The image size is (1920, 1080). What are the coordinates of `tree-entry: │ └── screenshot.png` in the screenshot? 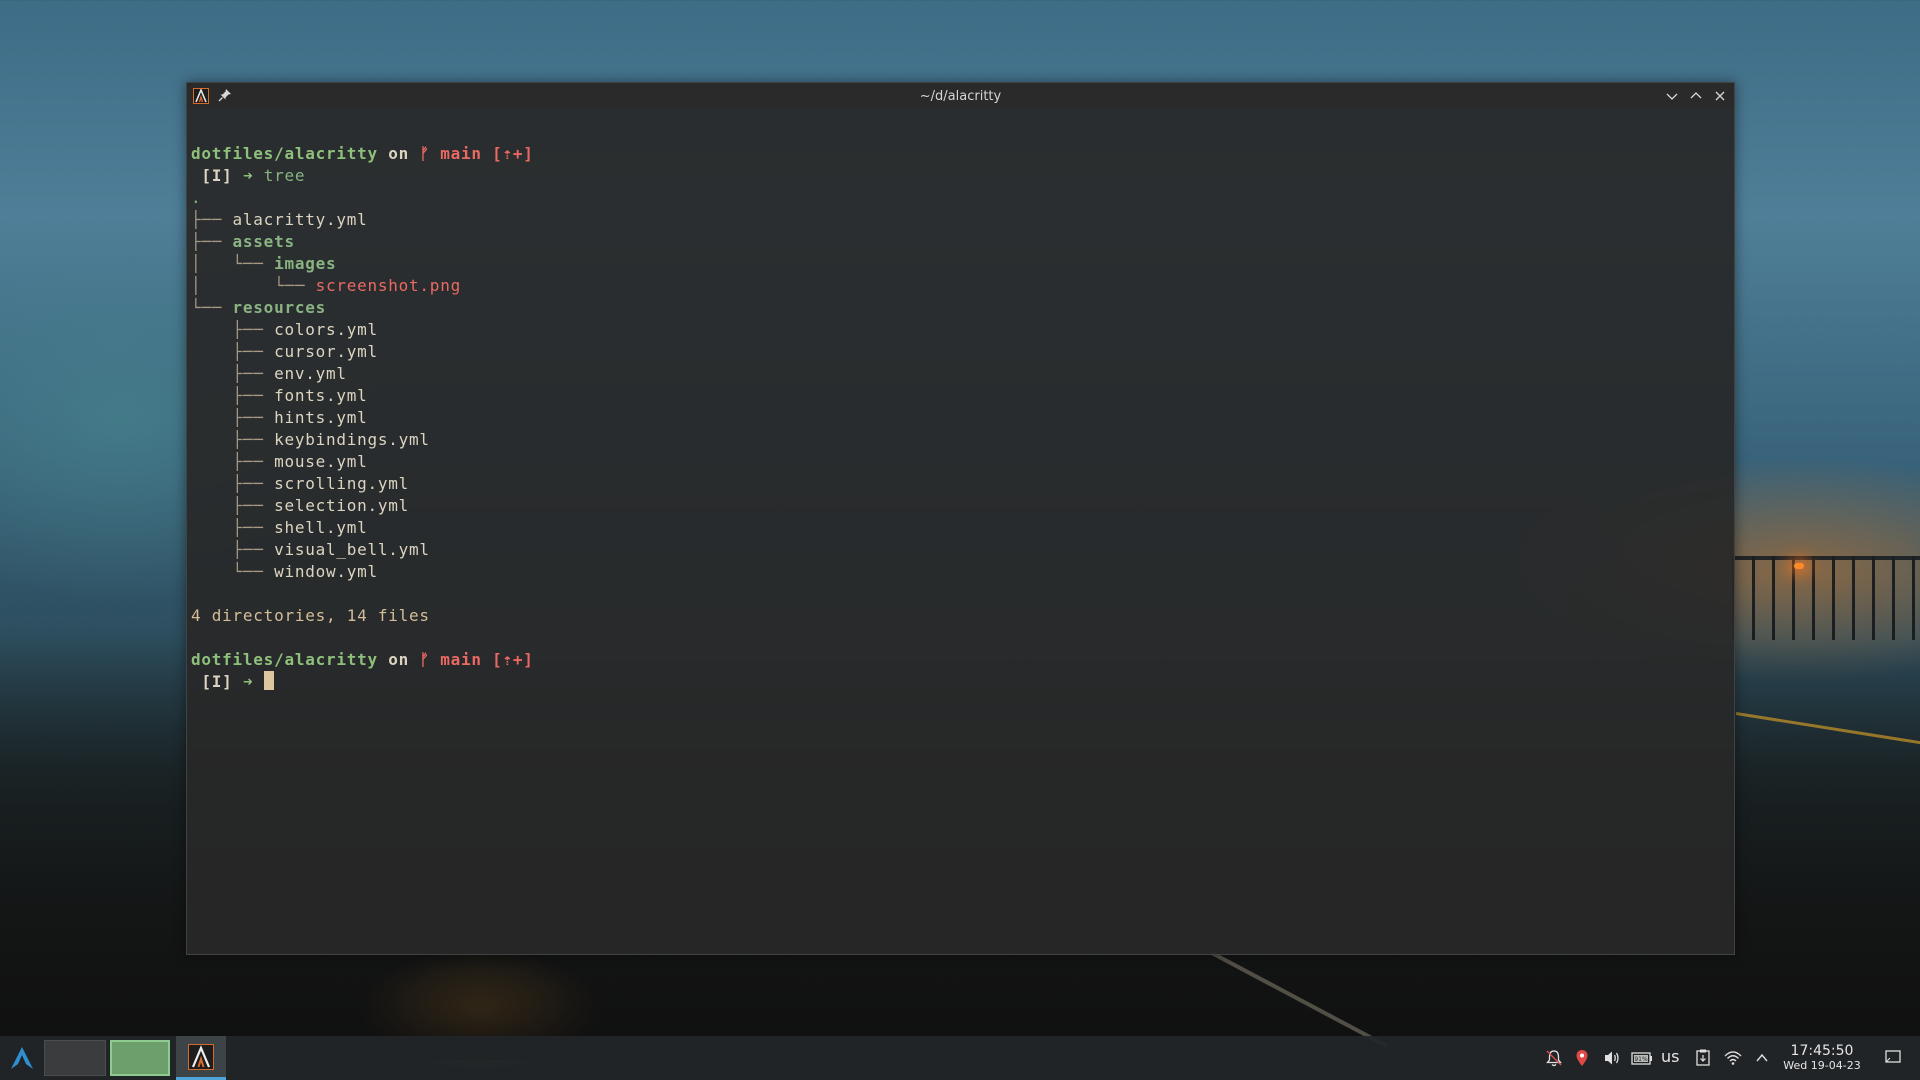 It's located at (326, 285).